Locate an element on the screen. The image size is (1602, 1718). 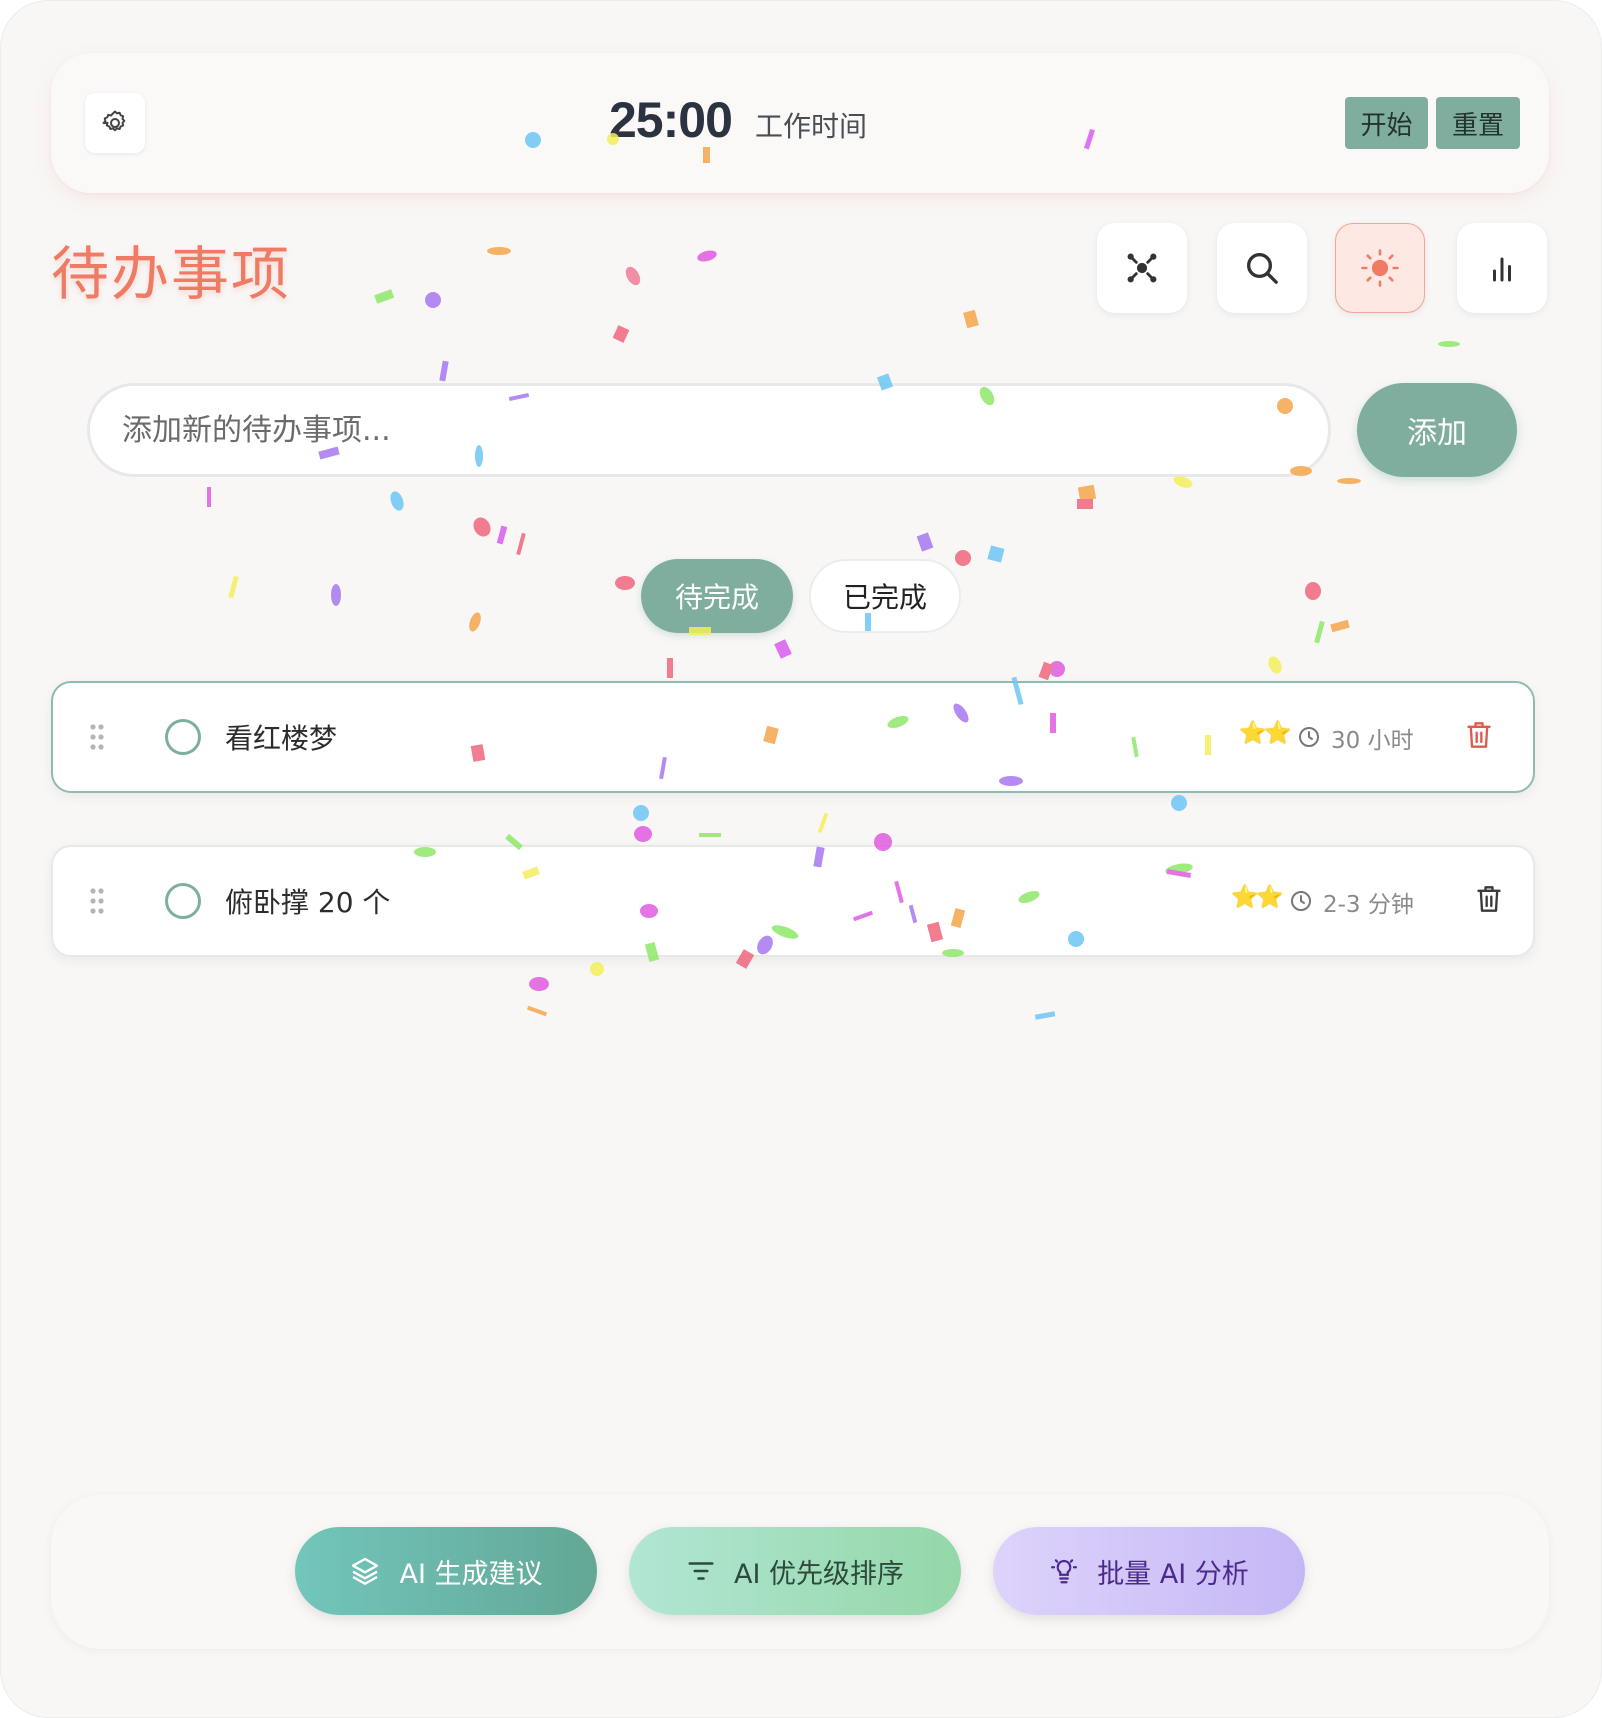
ai-batch-analyze-button: 批量 AI 分析 is located at coordinates (1149, 1571).